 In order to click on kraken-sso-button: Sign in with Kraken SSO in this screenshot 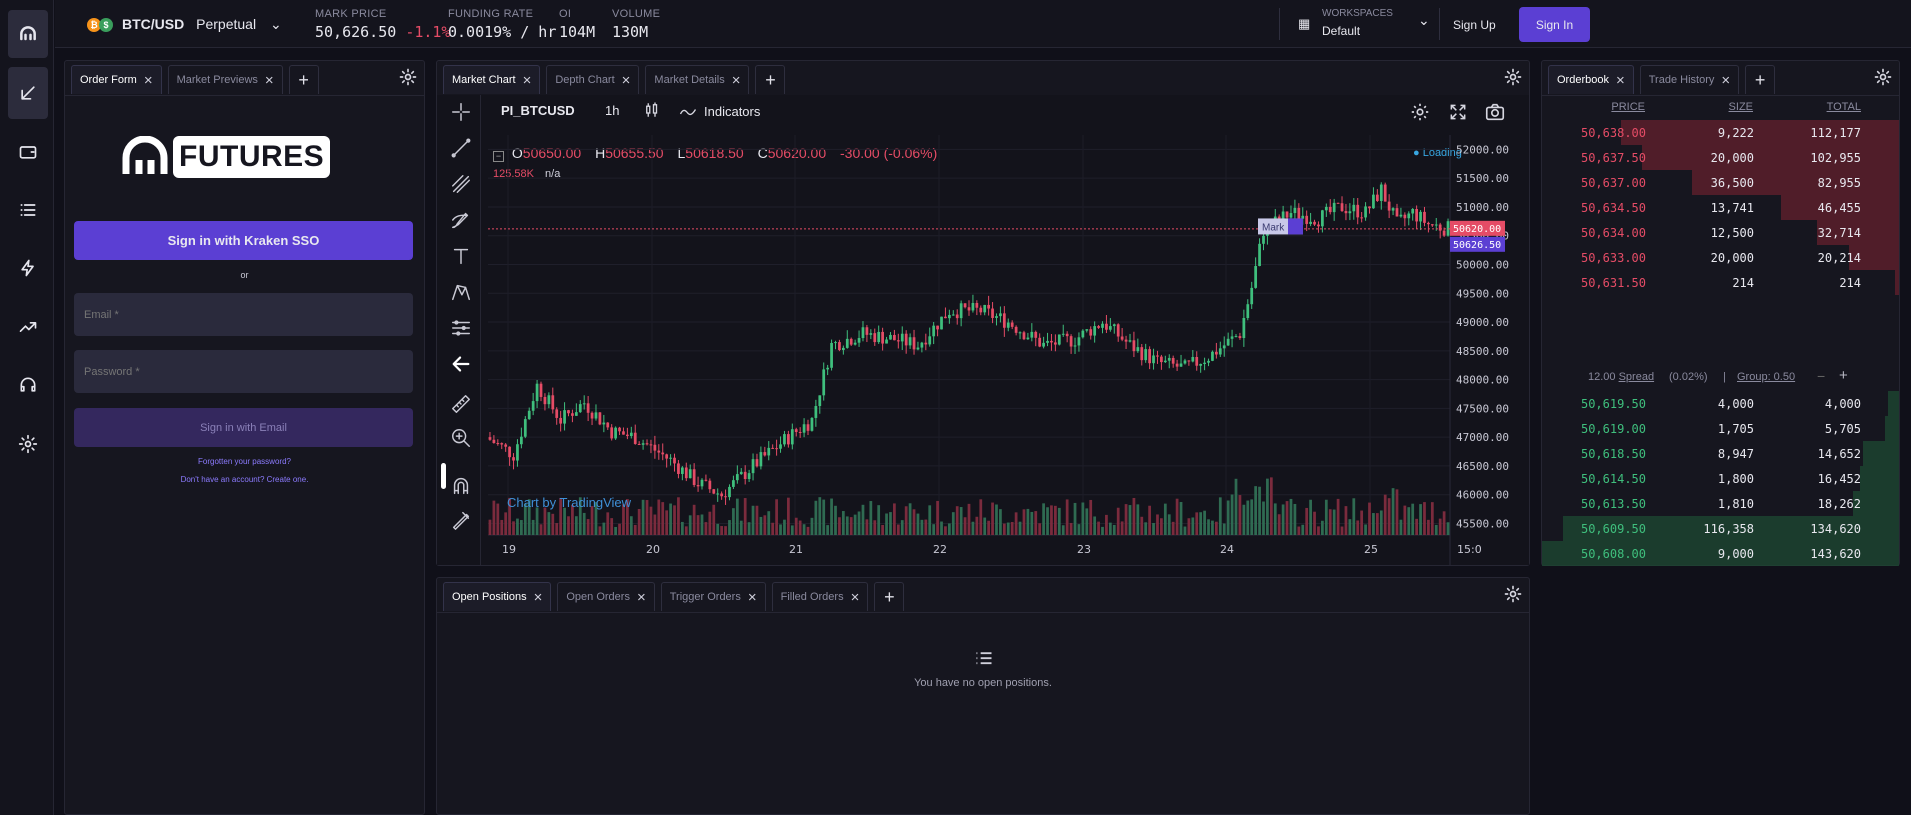, I will do `click(243, 240)`.